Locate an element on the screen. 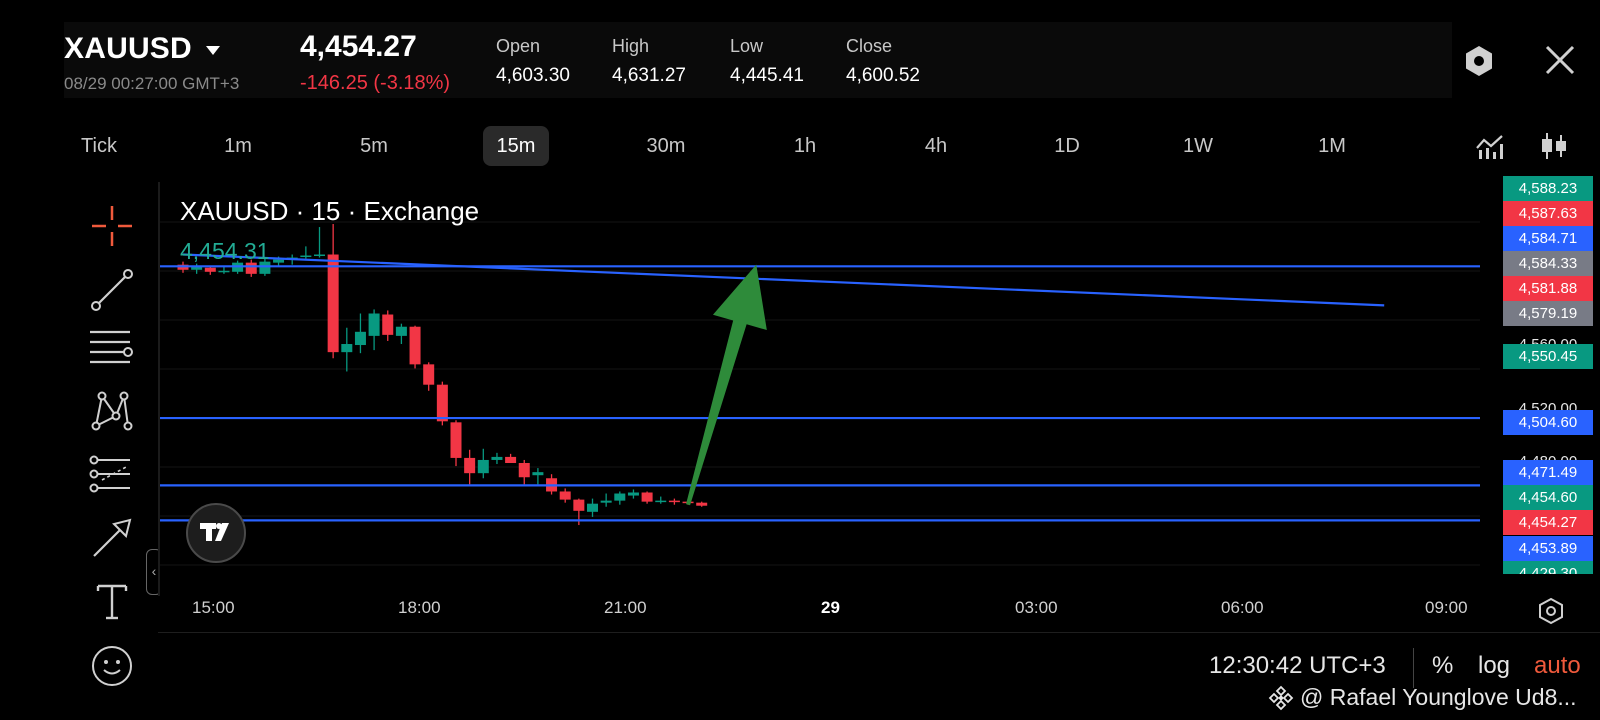 This screenshot has width=1600, height=720. indicators-button is located at coordinates (1490, 146).